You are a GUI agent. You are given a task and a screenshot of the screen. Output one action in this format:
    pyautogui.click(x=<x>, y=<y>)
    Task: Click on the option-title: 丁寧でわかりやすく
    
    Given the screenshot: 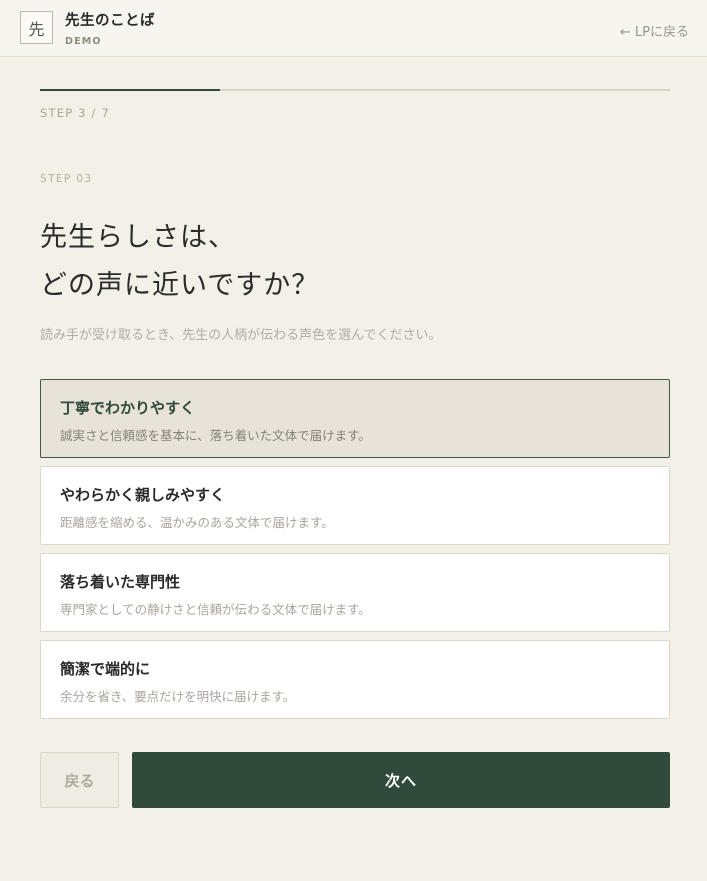 What is the action you would take?
    pyautogui.click(x=128, y=408)
    